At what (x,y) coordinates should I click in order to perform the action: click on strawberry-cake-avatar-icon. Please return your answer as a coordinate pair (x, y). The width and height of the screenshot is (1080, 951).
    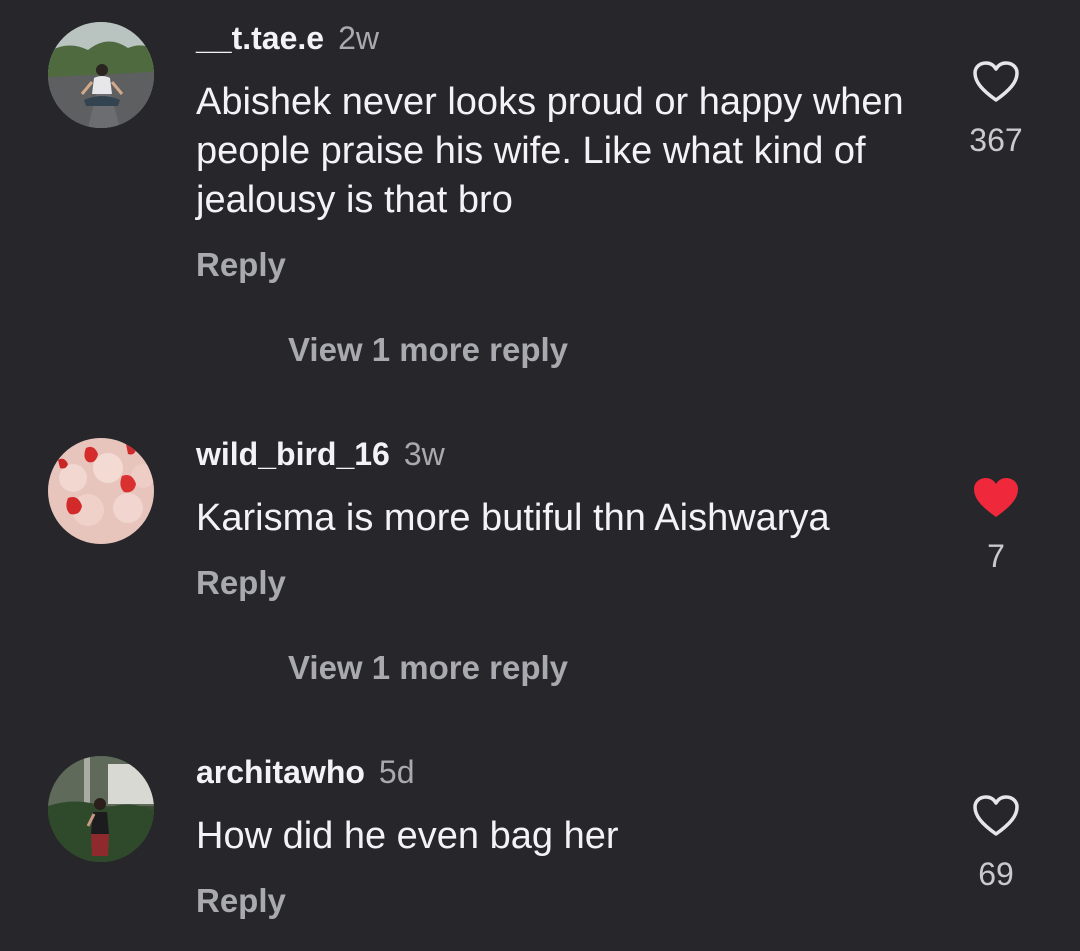
    Looking at the image, I should click on (101, 491).